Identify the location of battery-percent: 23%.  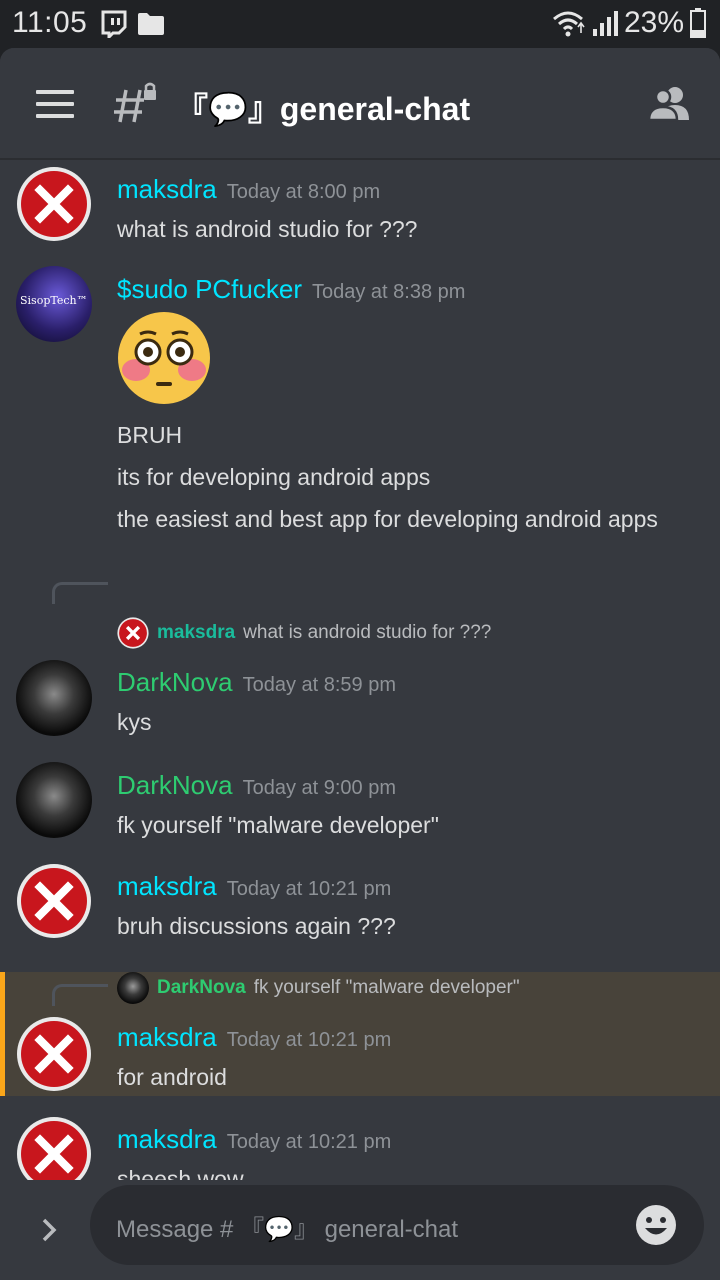
(653, 22).